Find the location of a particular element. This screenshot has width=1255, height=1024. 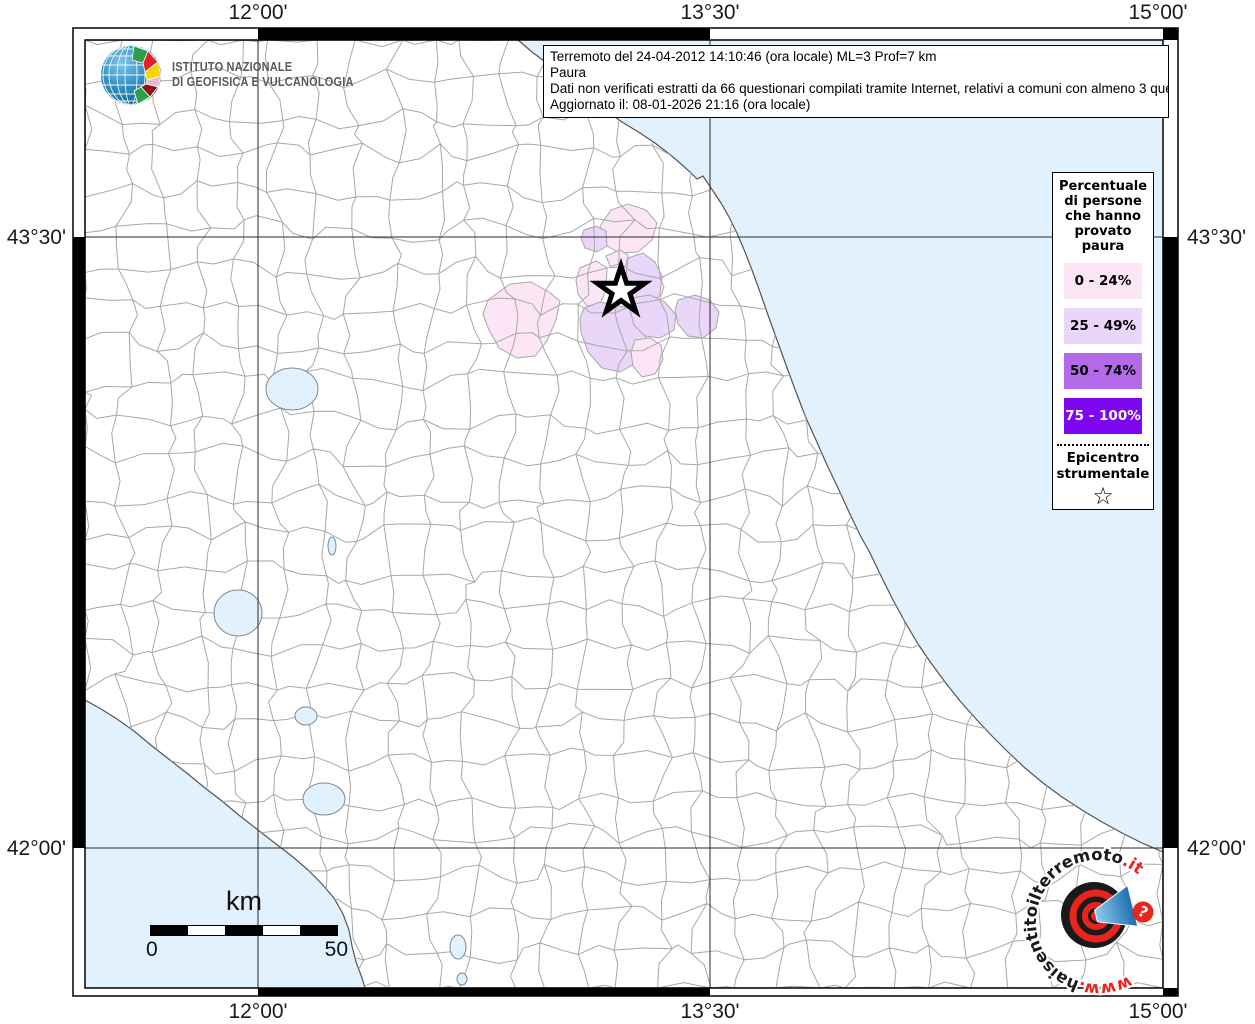

scale-bar-start: 0 is located at coordinates (152, 949).